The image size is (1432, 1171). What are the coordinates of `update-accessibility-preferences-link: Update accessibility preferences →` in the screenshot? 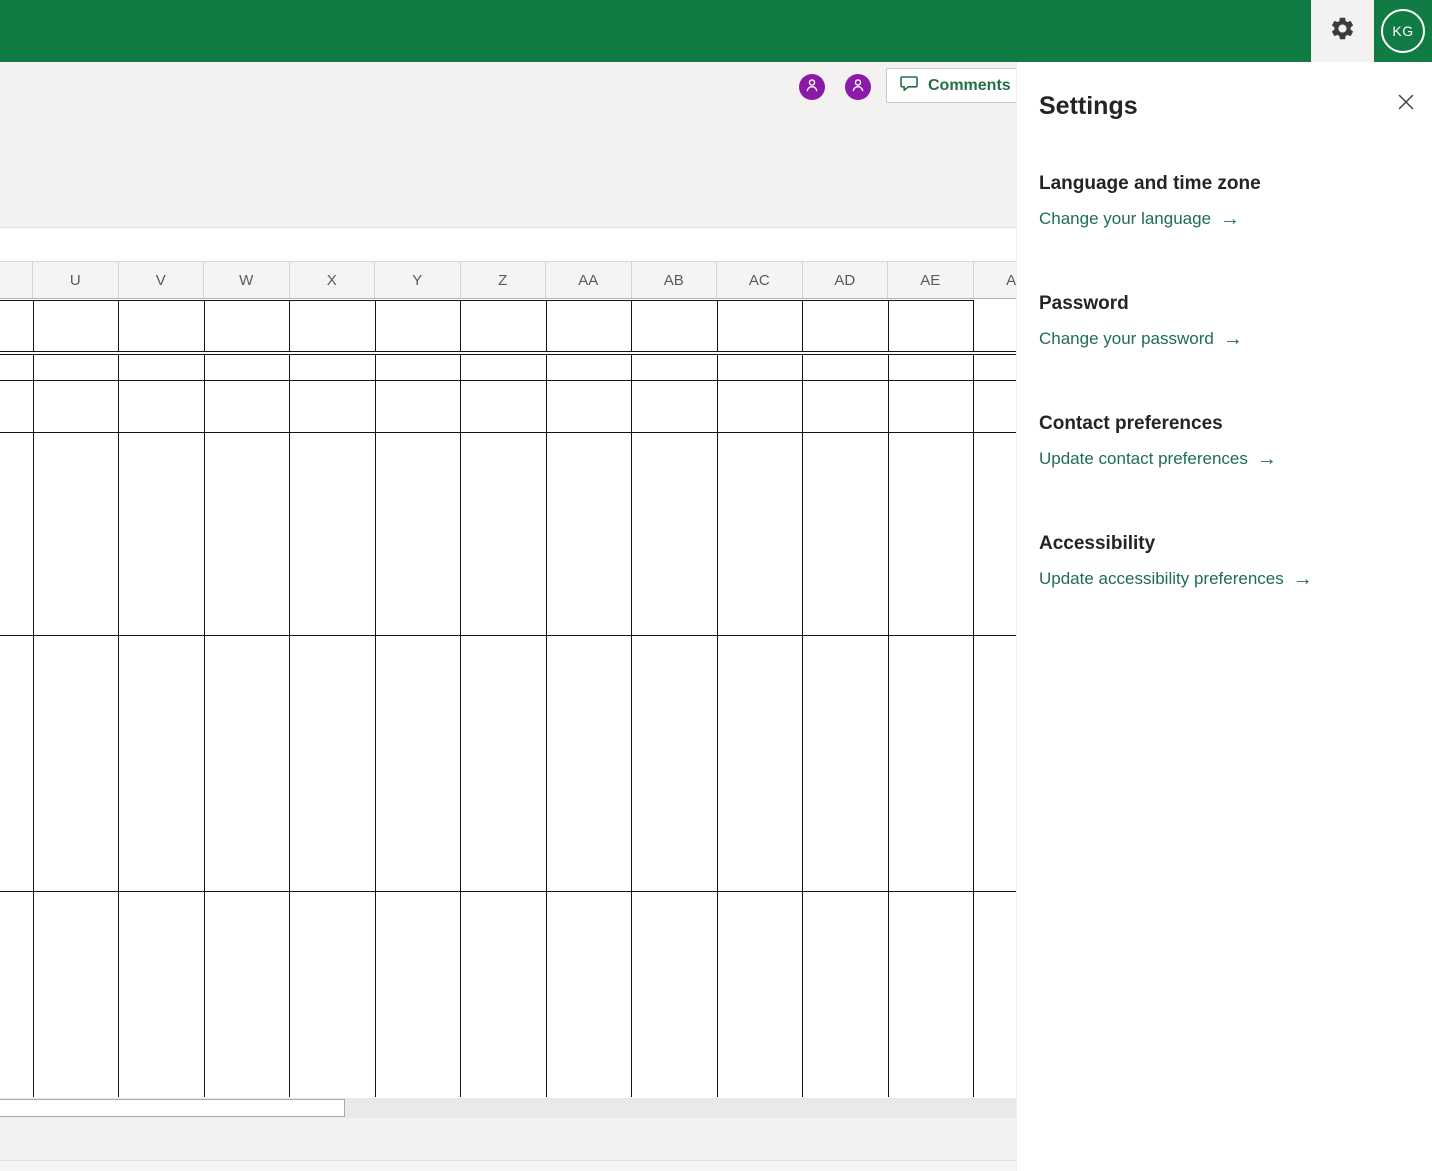 It's located at (1176, 579).